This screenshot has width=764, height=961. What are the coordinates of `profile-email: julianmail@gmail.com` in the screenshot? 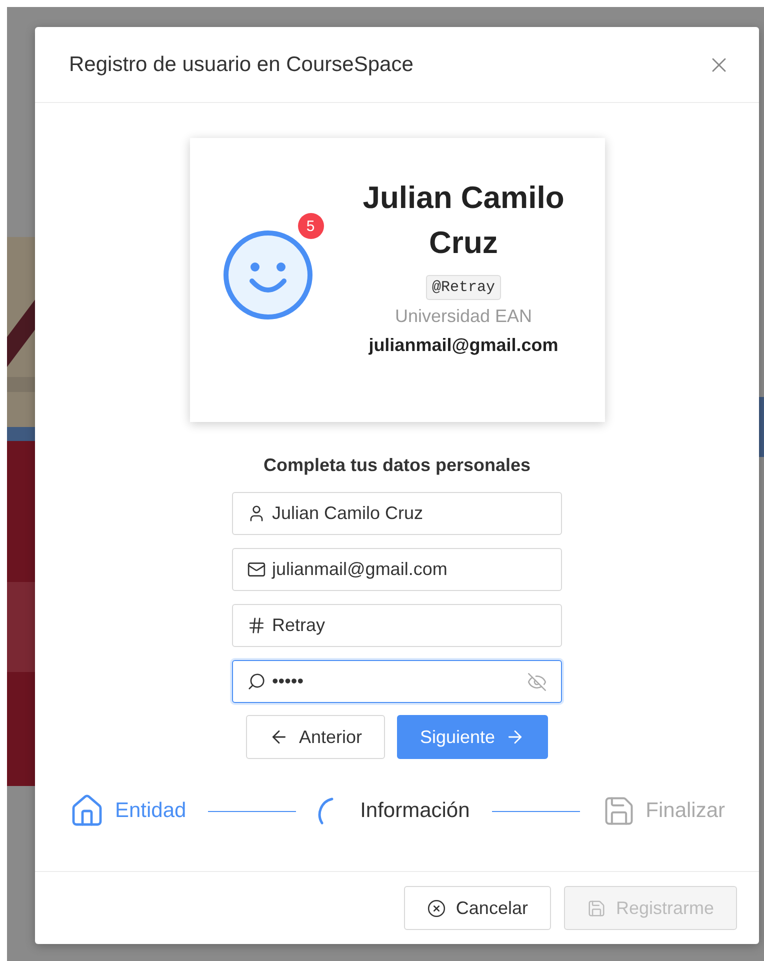 It's located at (463, 345).